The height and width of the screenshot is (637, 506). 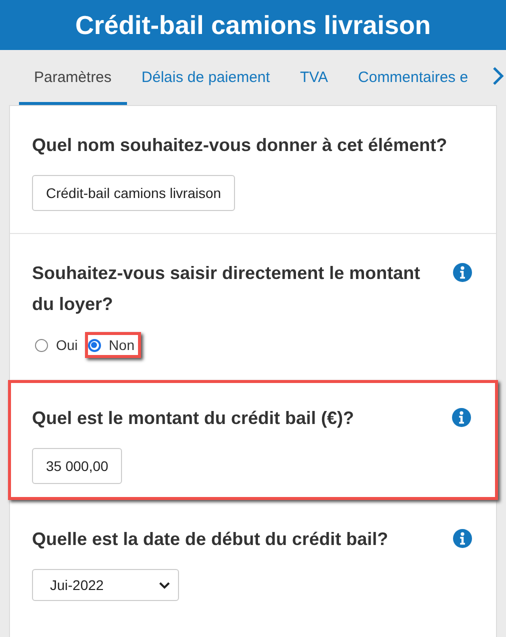 What do you see at coordinates (134, 193) in the screenshot?
I see `text-field: Crédit-bail camions livraison` at bounding box center [134, 193].